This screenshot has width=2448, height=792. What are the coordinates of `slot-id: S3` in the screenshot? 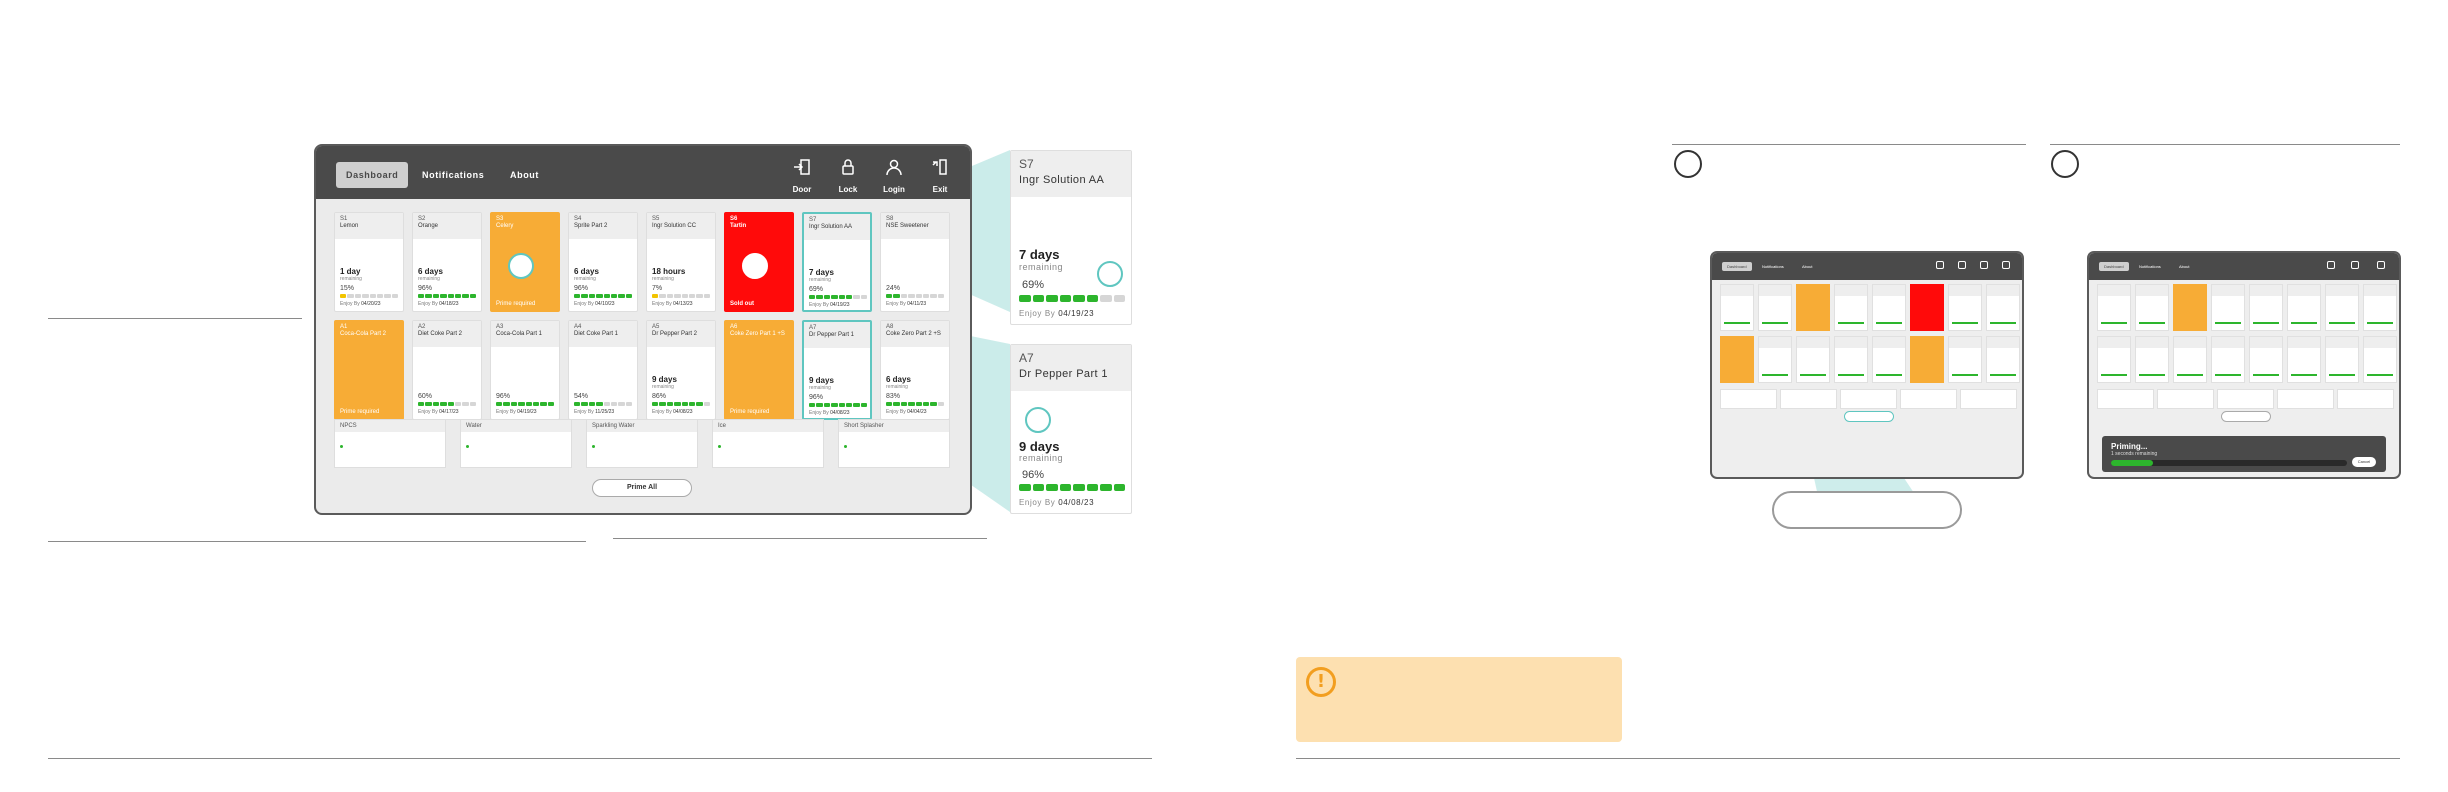 It's located at (500, 219).